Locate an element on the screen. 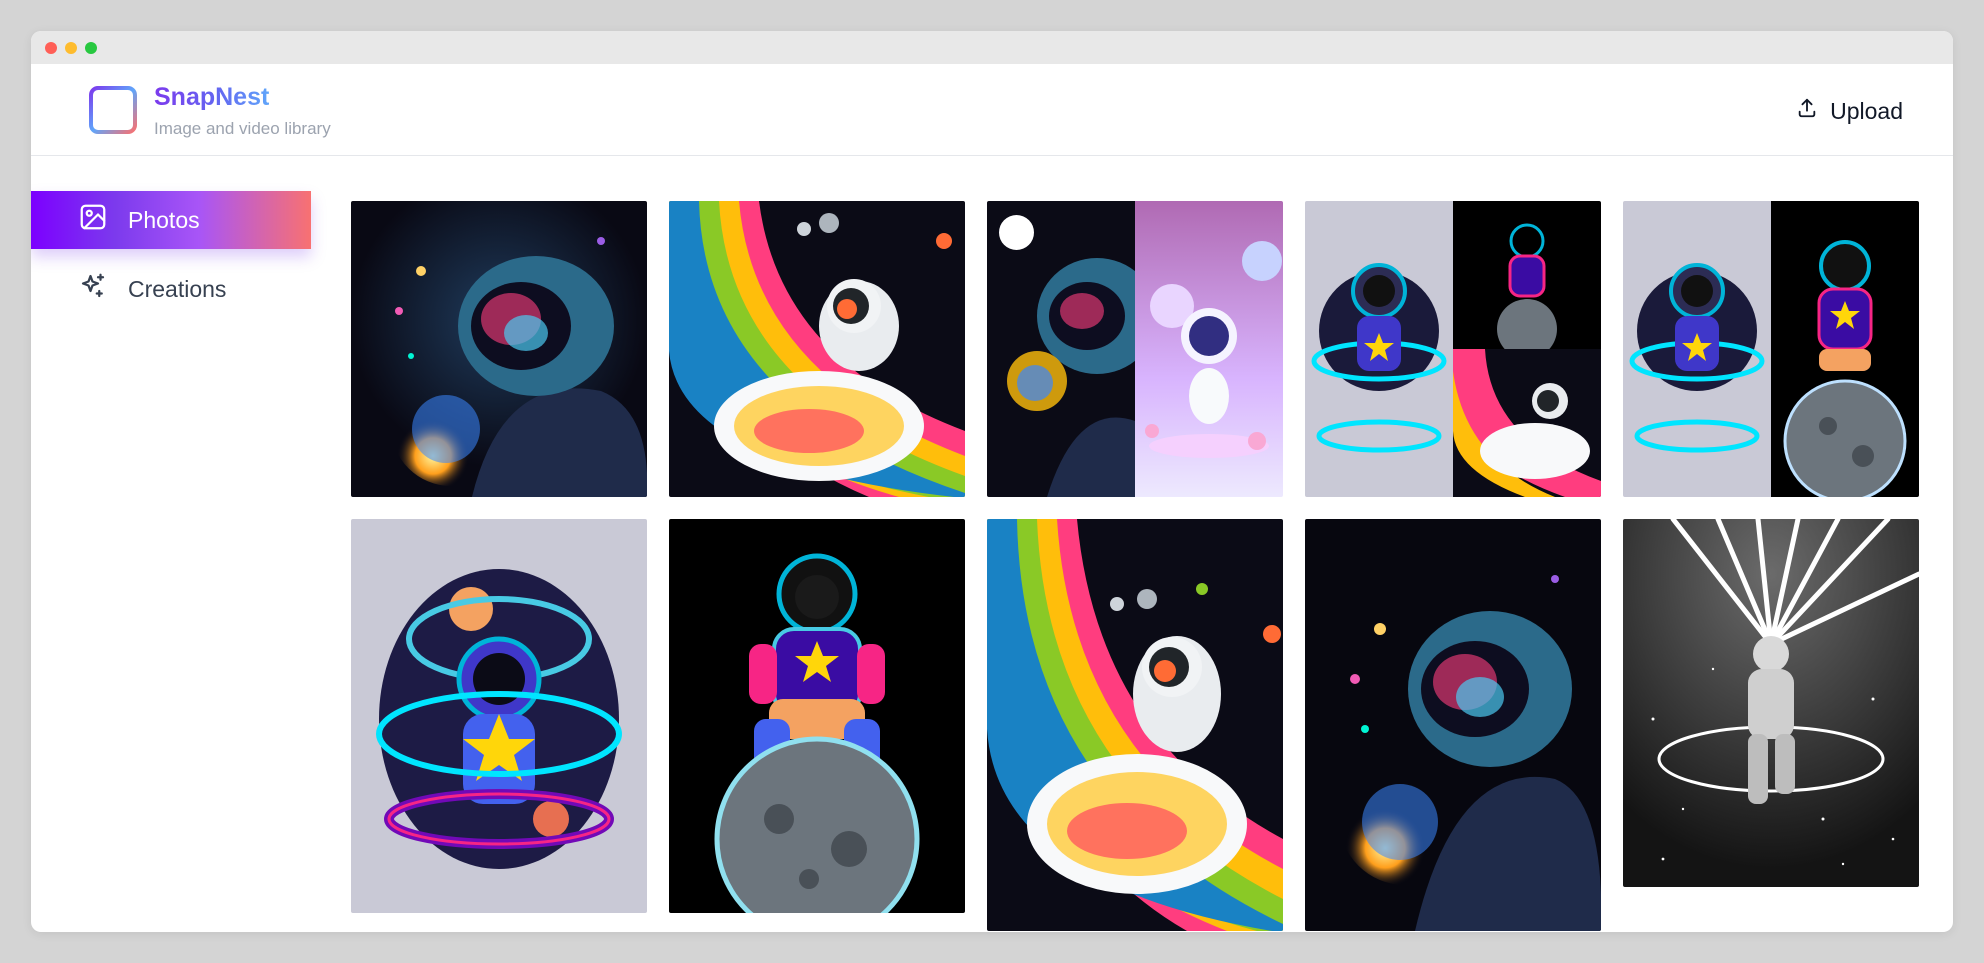 This screenshot has width=1984, height=963. minimize-window-button is located at coordinates (71, 48).